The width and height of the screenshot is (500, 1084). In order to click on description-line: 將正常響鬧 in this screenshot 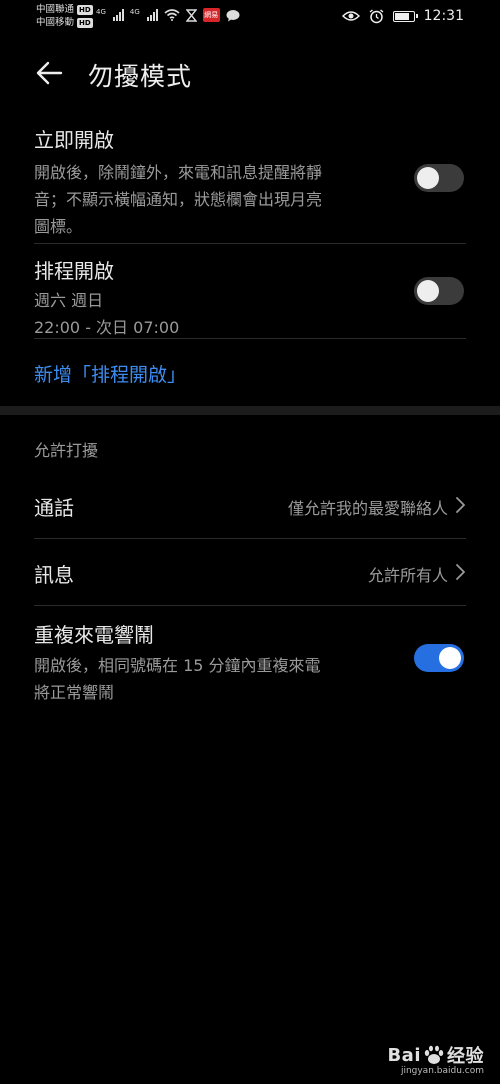, I will do `click(74, 692)`.